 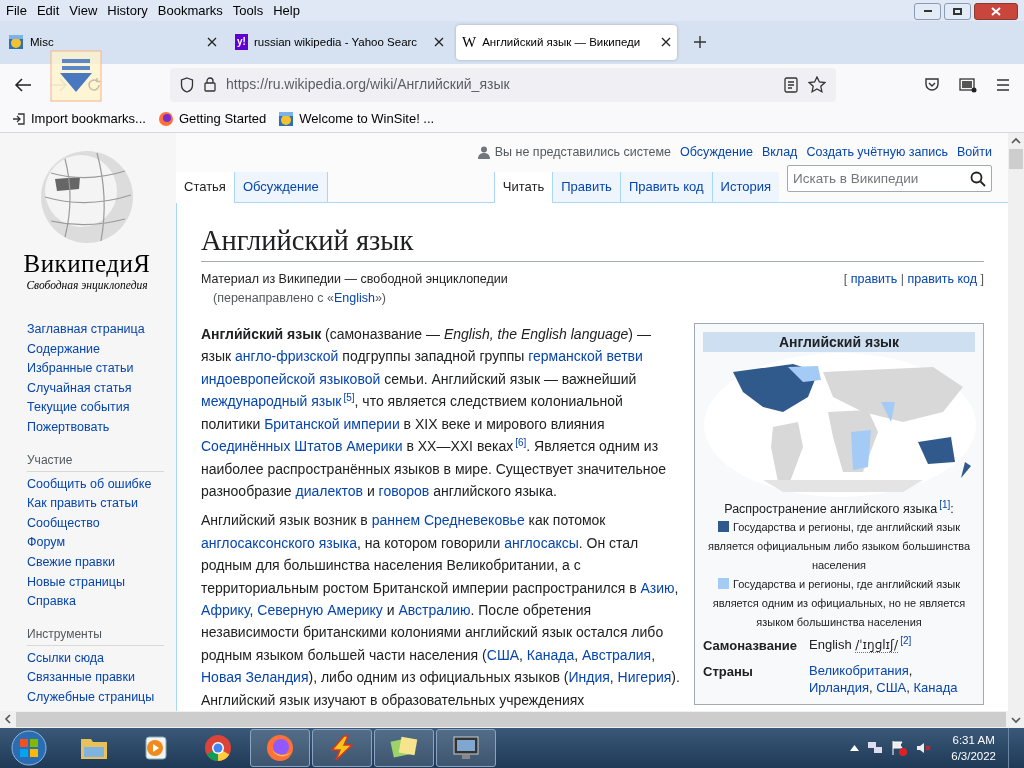 I want to click on user-link: Обсуждение, so click(x=716, y=152).